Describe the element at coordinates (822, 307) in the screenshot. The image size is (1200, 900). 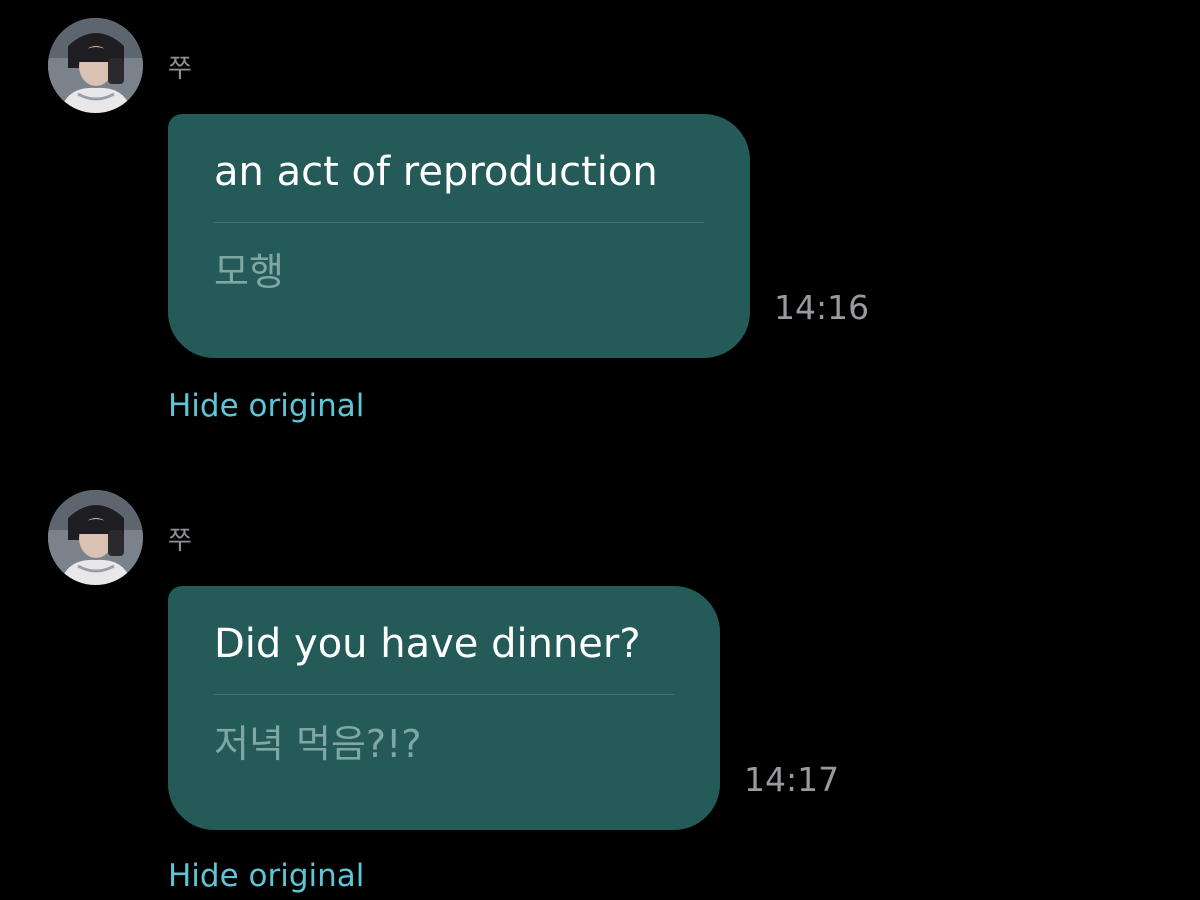
I see `timestamp: 14:16` at that location.